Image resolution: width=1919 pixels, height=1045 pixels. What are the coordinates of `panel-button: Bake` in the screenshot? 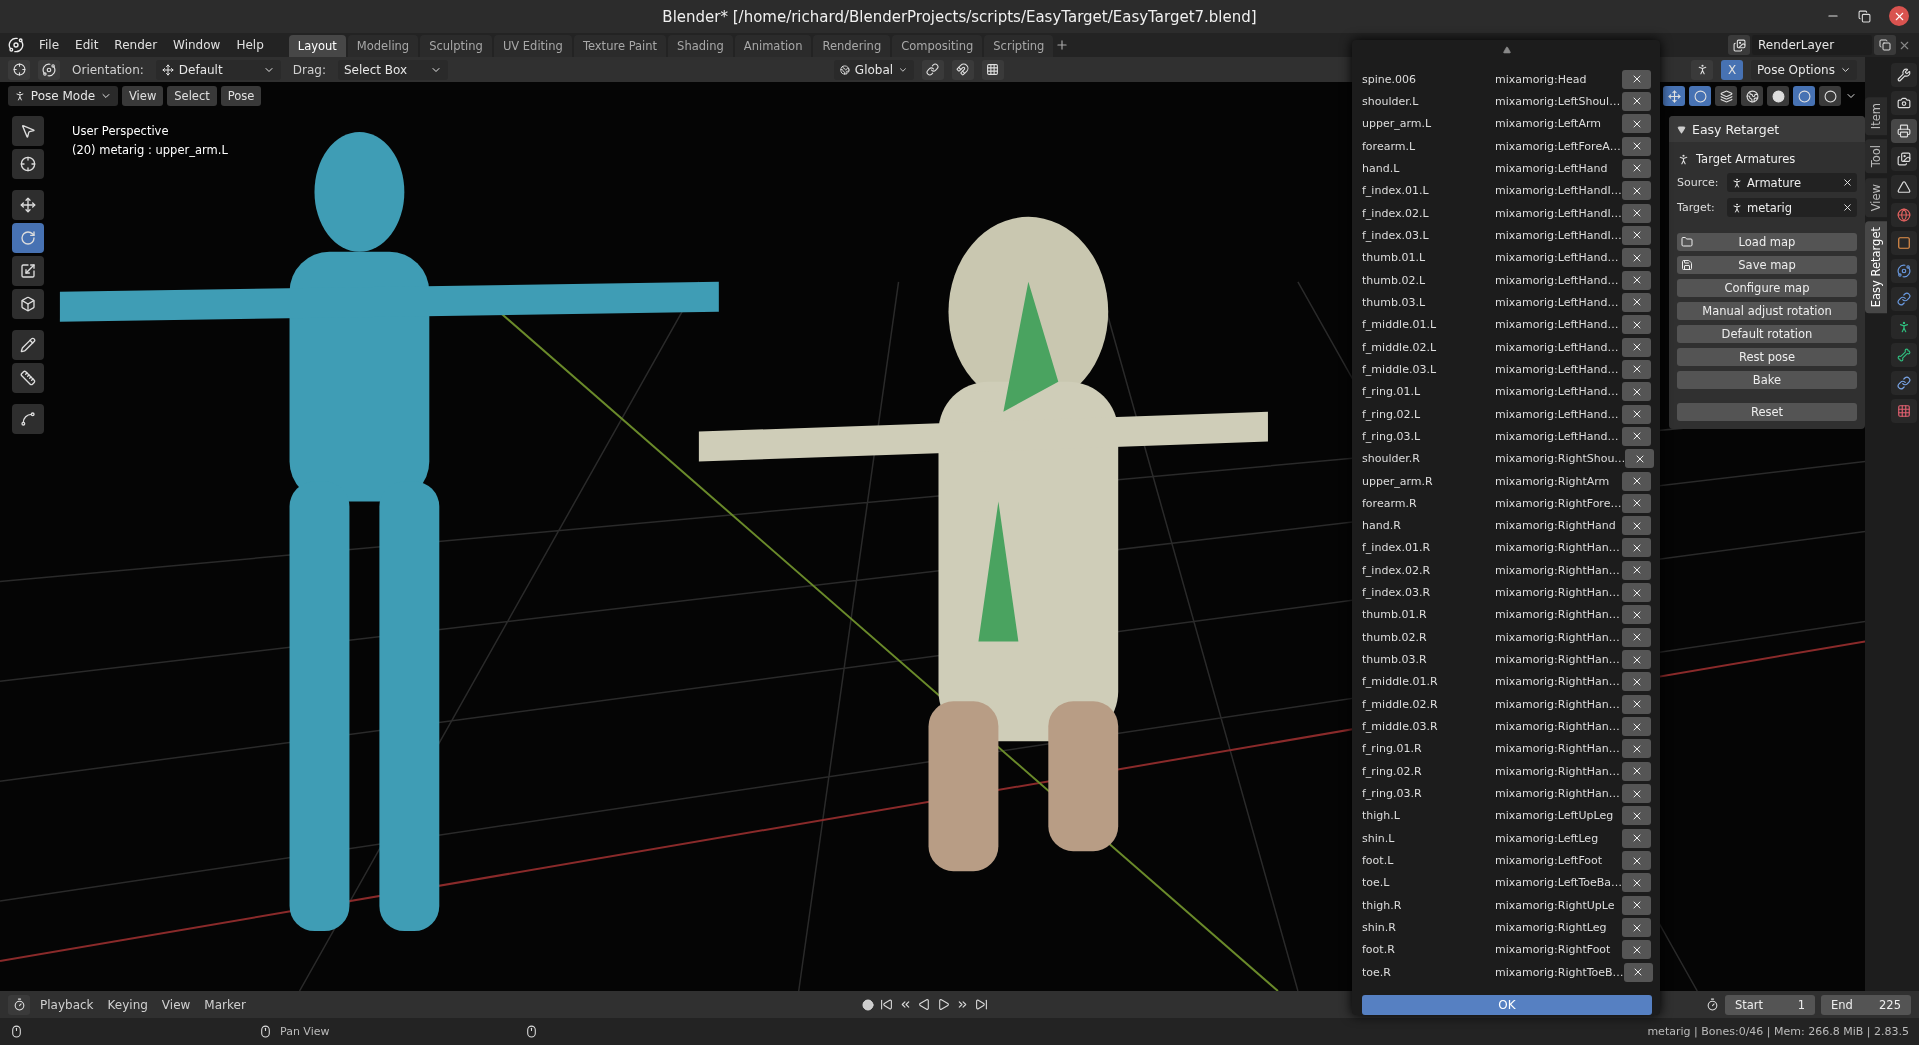 It's located at (1767, 380).